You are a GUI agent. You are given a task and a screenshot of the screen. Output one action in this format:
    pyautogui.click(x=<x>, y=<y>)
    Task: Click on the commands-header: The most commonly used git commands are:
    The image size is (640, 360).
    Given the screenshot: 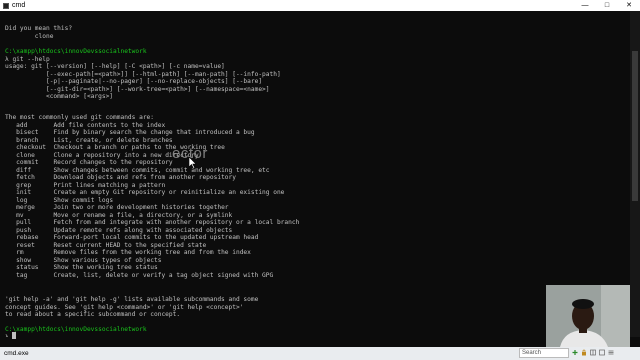 What is the action you would take?
    pyautogui.click(x=80, y=117)
    